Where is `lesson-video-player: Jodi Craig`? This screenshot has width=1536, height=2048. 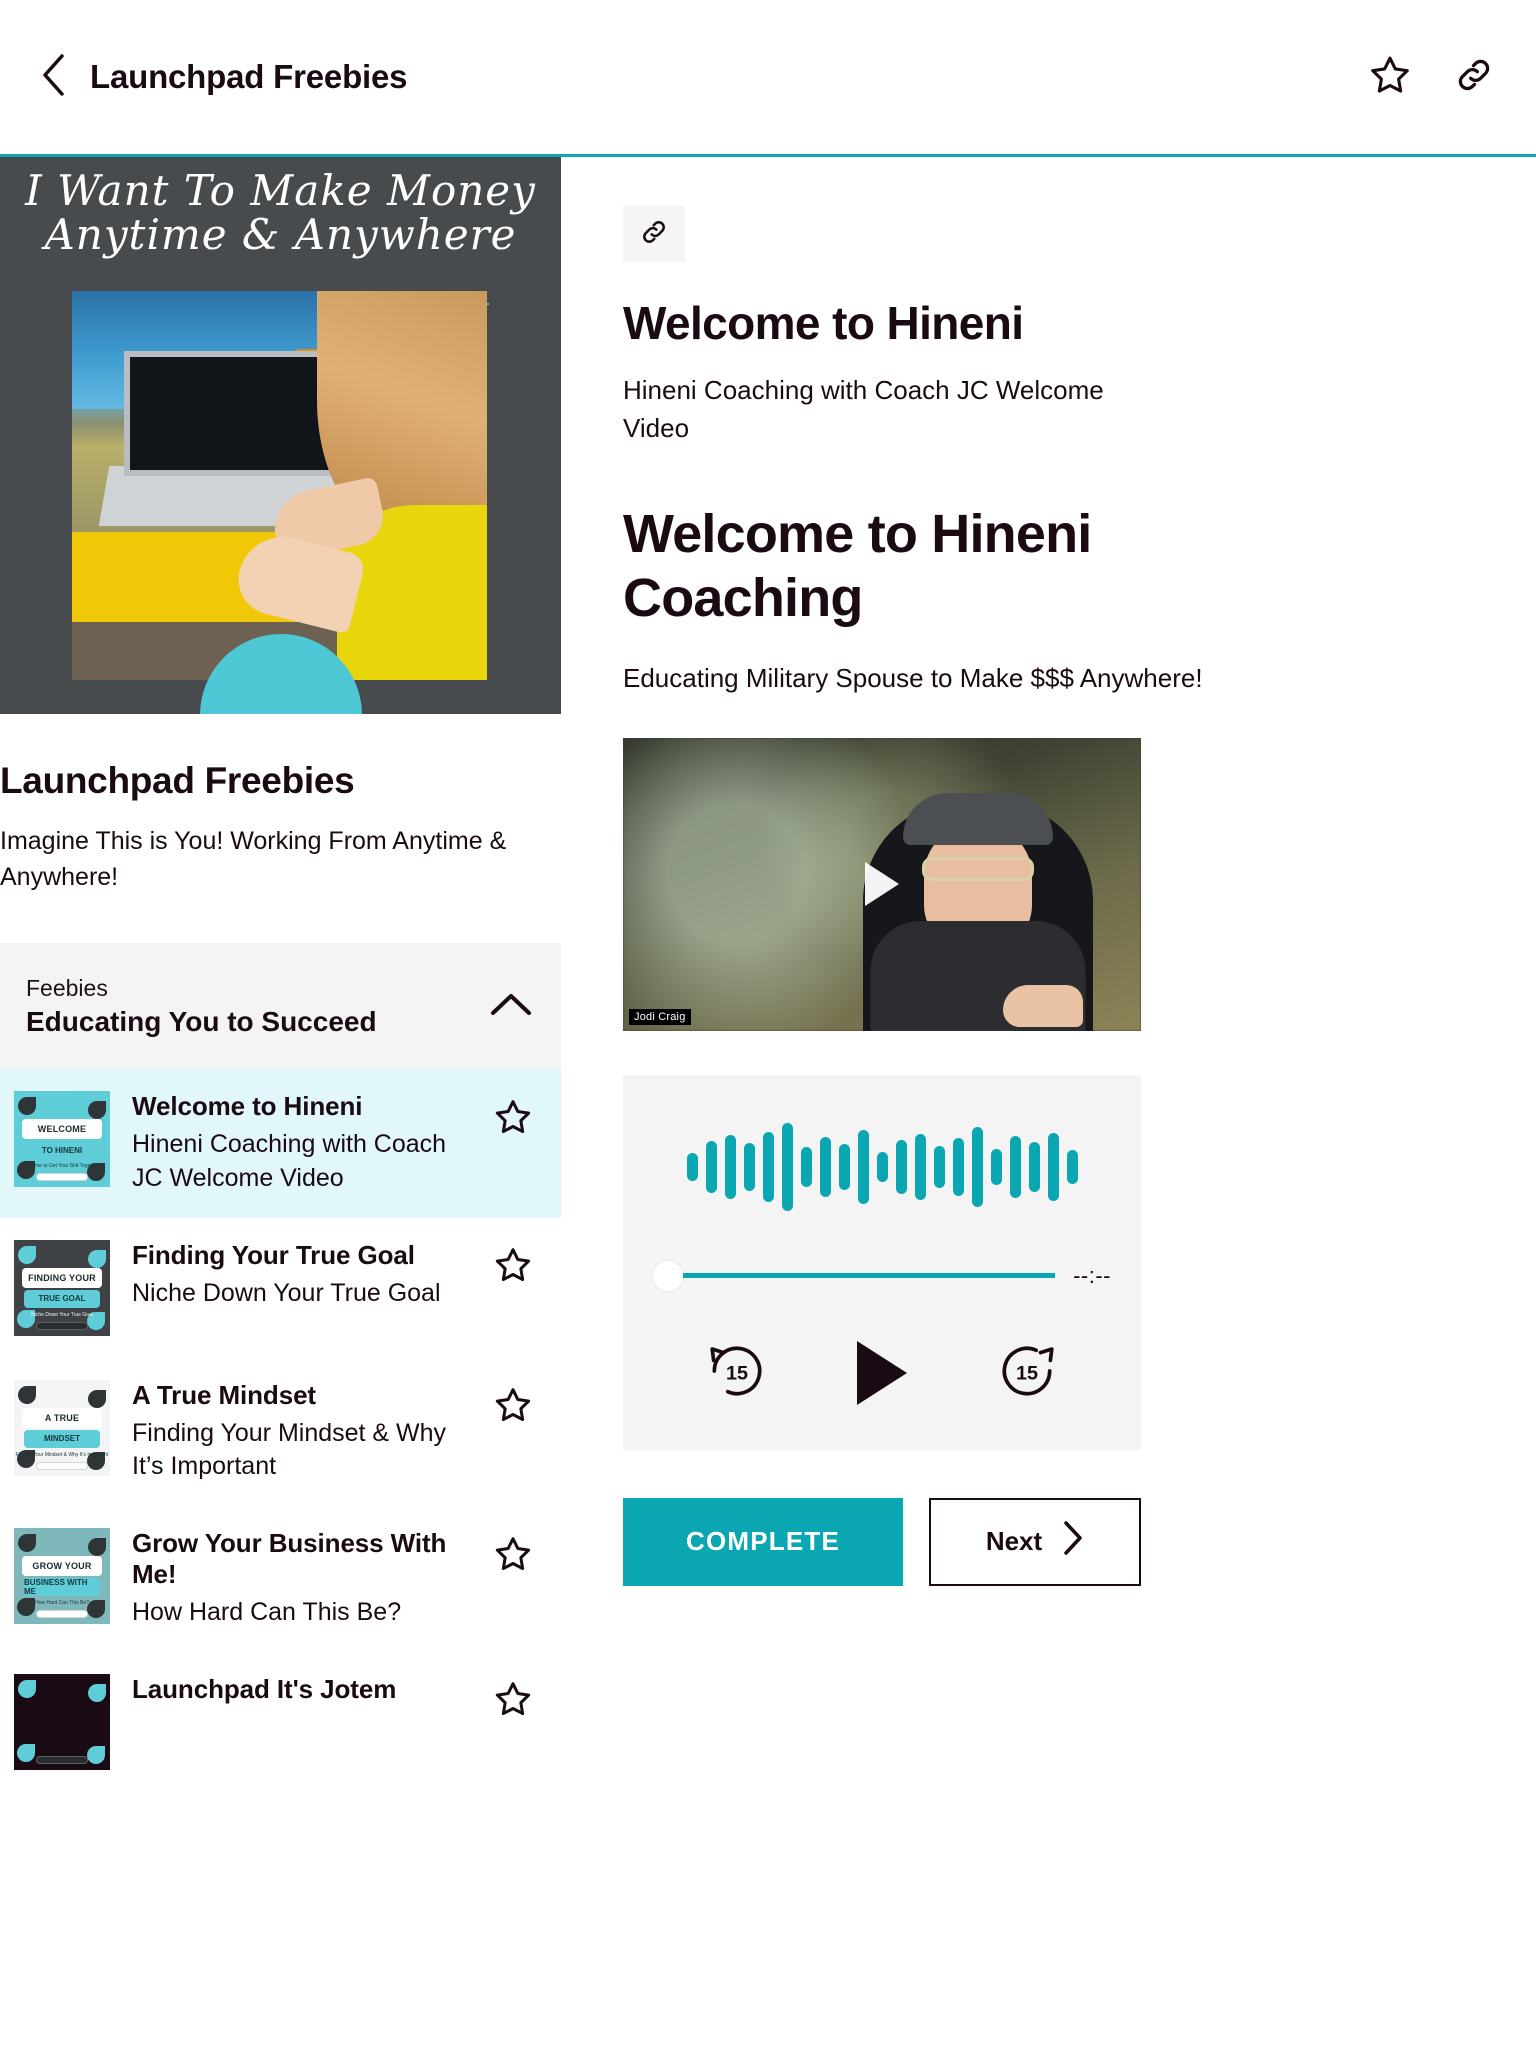 lesson-video-player: Jodi Craig is located at coordinates (882, 884).